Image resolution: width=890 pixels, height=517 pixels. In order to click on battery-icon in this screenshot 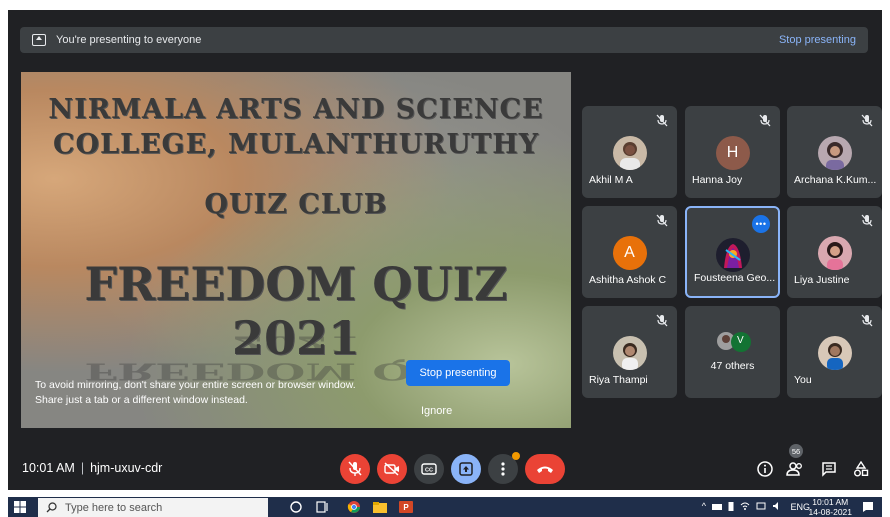, I will do `click(731, 506)`.